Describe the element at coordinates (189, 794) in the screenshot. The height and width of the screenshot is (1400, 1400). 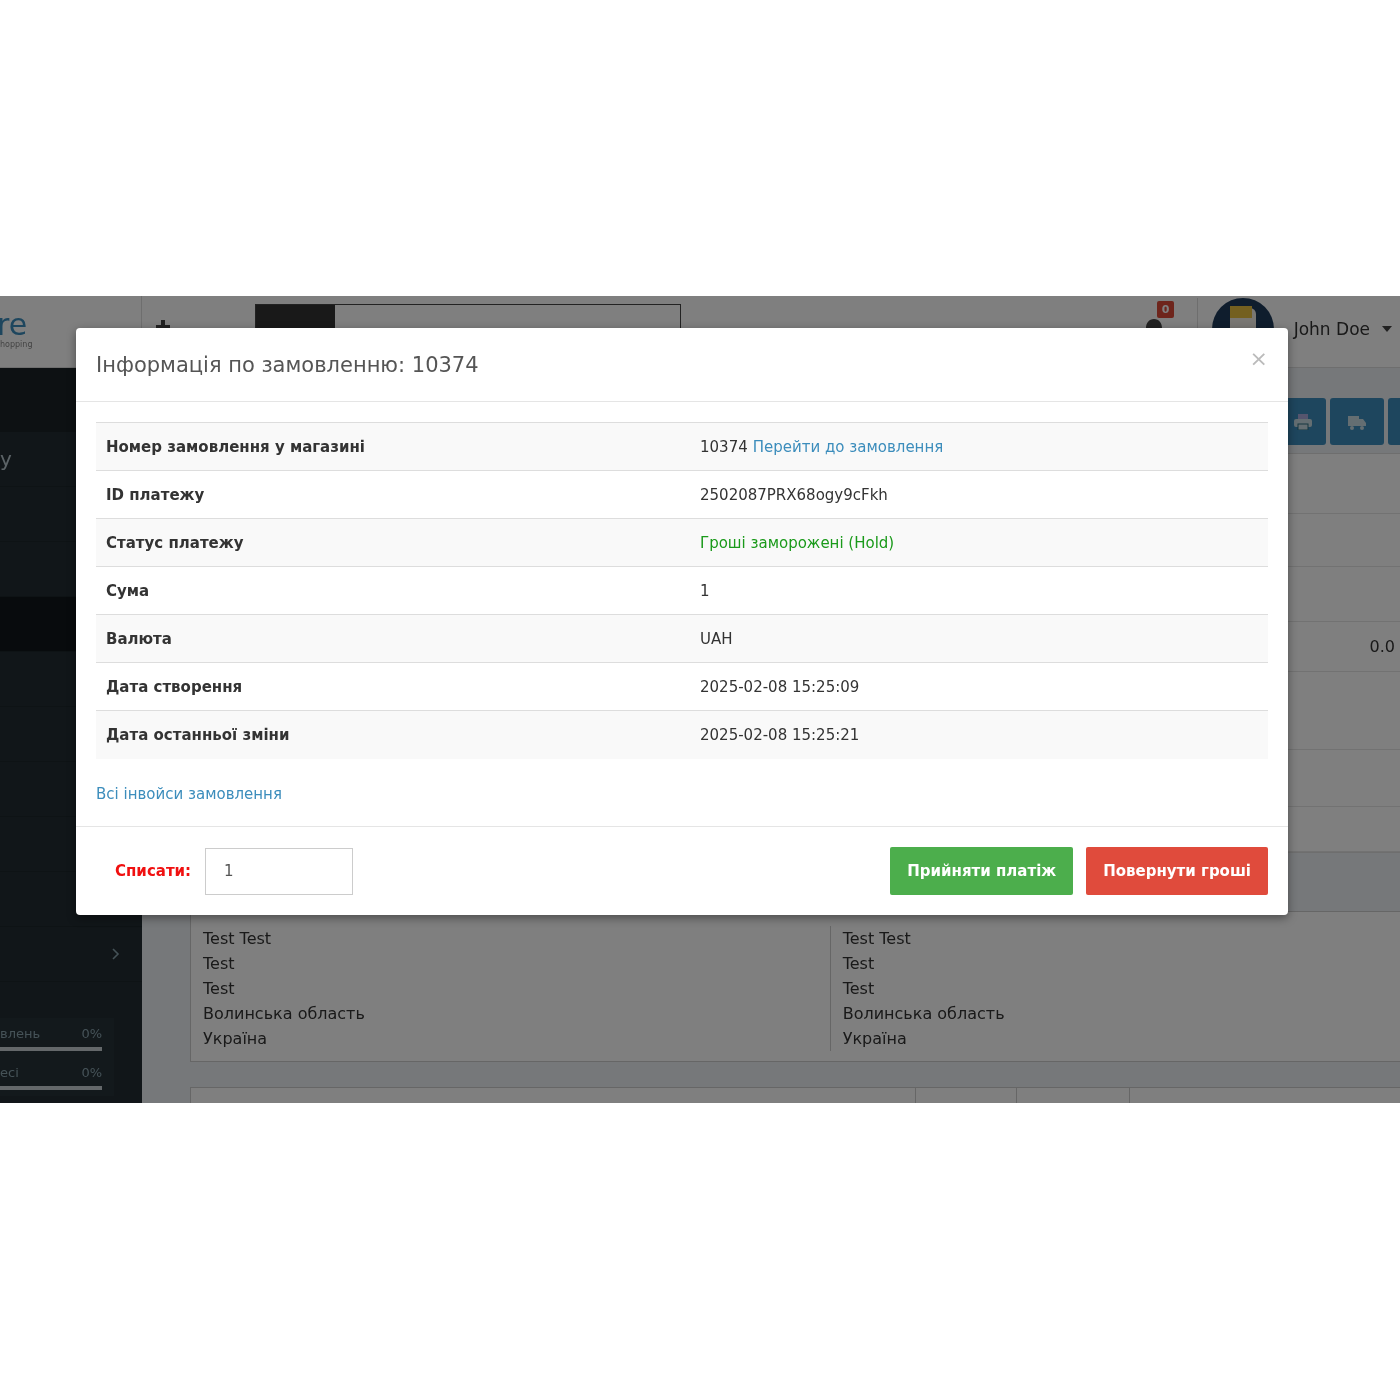
I see `invoices-link: Всі інвойси замовлення` at that location.